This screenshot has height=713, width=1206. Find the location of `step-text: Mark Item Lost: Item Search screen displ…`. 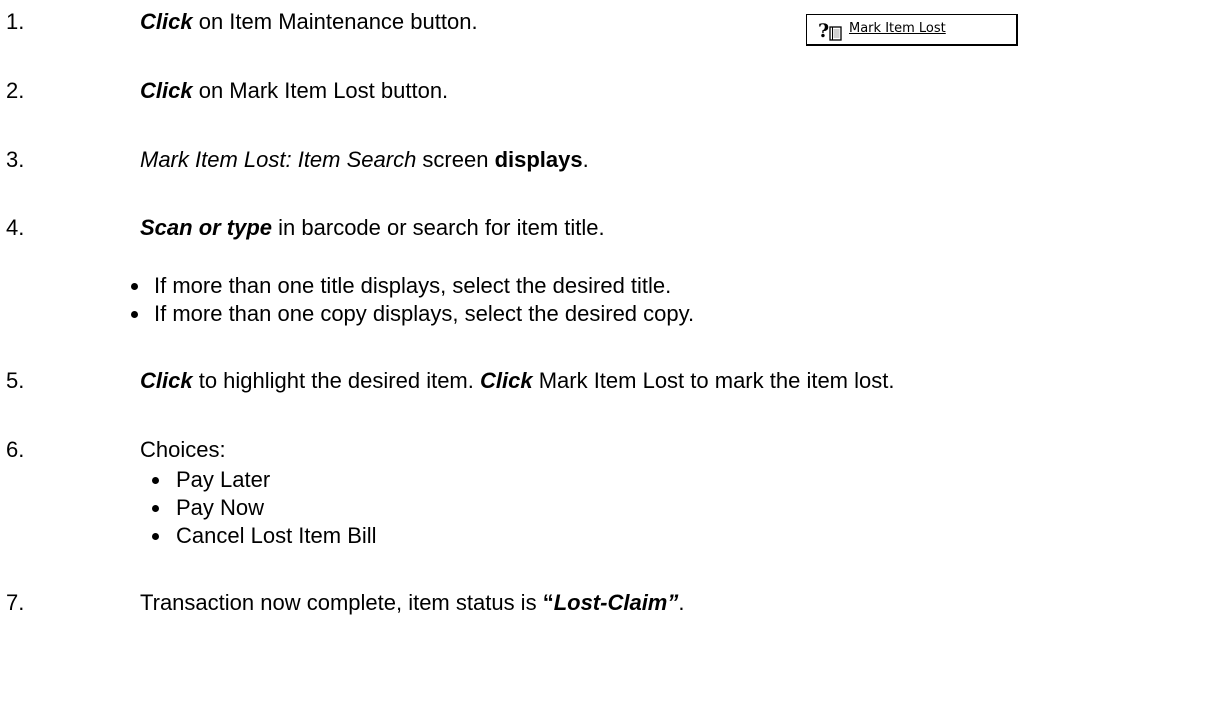

step-text: Mark Item Lost: Item Search screen displ… is located at coordinates (364, 159).